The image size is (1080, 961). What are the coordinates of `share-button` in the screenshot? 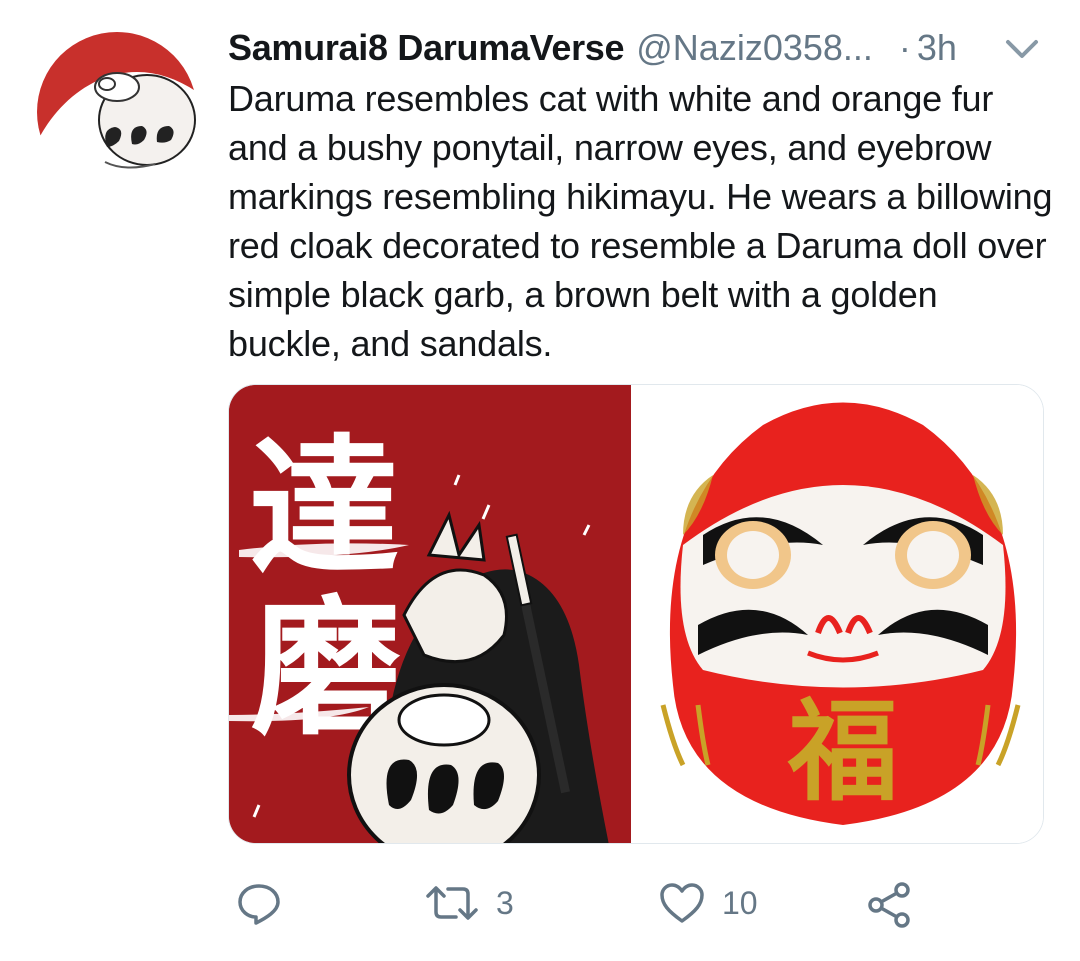 It's located at (889, 905).